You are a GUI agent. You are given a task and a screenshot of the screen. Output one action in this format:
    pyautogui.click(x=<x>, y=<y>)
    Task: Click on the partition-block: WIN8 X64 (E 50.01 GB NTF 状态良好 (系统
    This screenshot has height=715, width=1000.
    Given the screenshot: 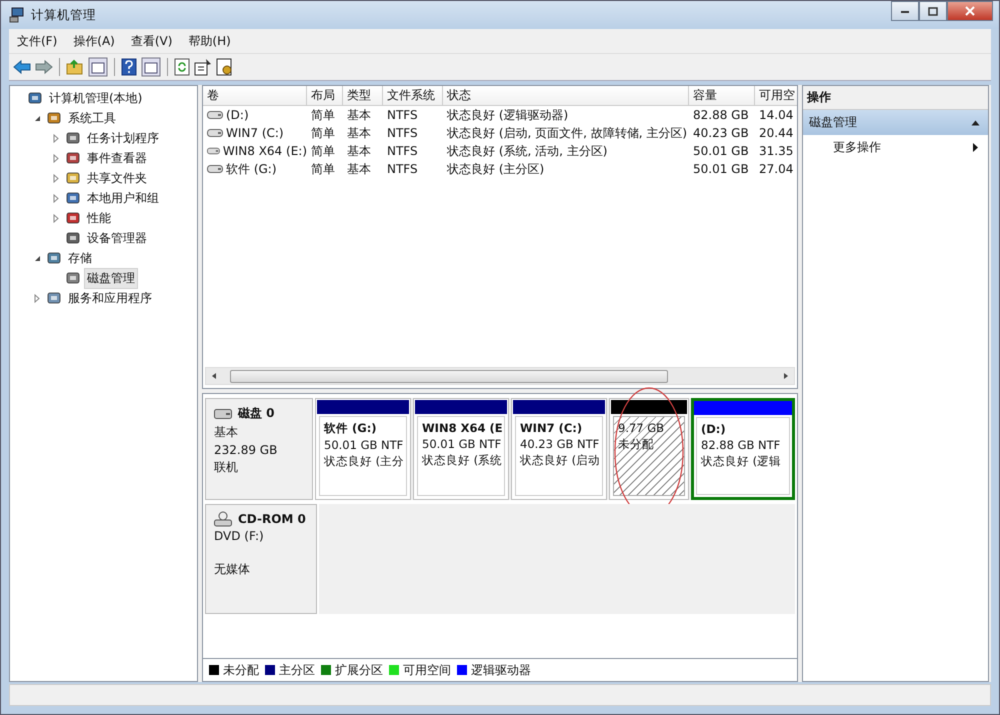 What is the action you would take?
    pyautogui.click(x=461, y=449)
    